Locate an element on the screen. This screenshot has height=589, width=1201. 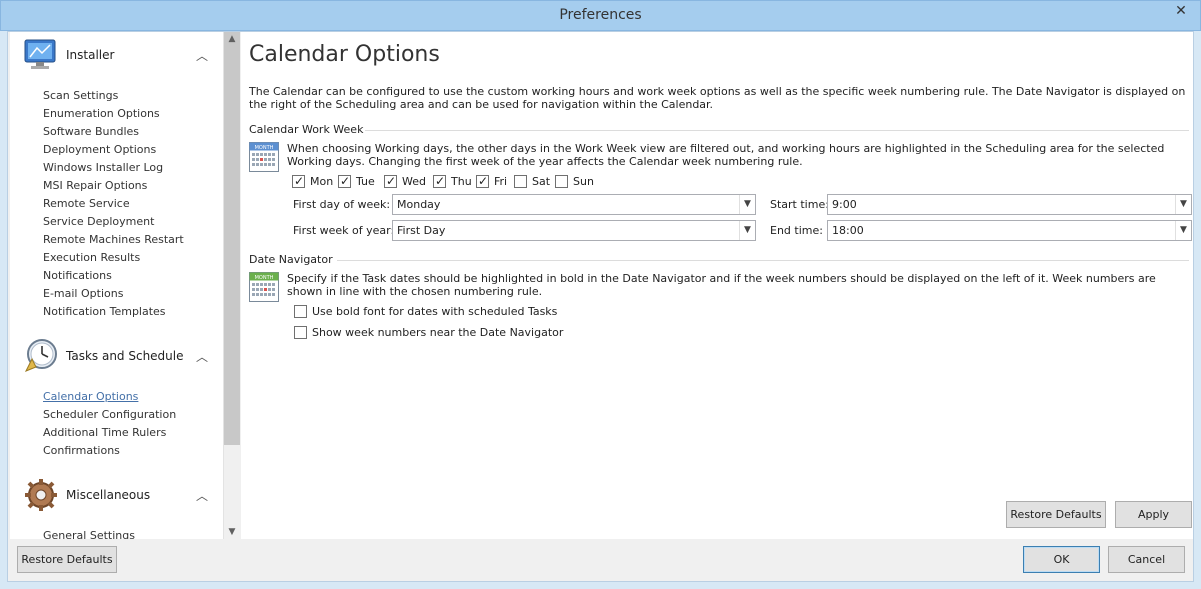
section-title-calendar-work-week: Calendar Work Week is located at coordinates (306, 129).